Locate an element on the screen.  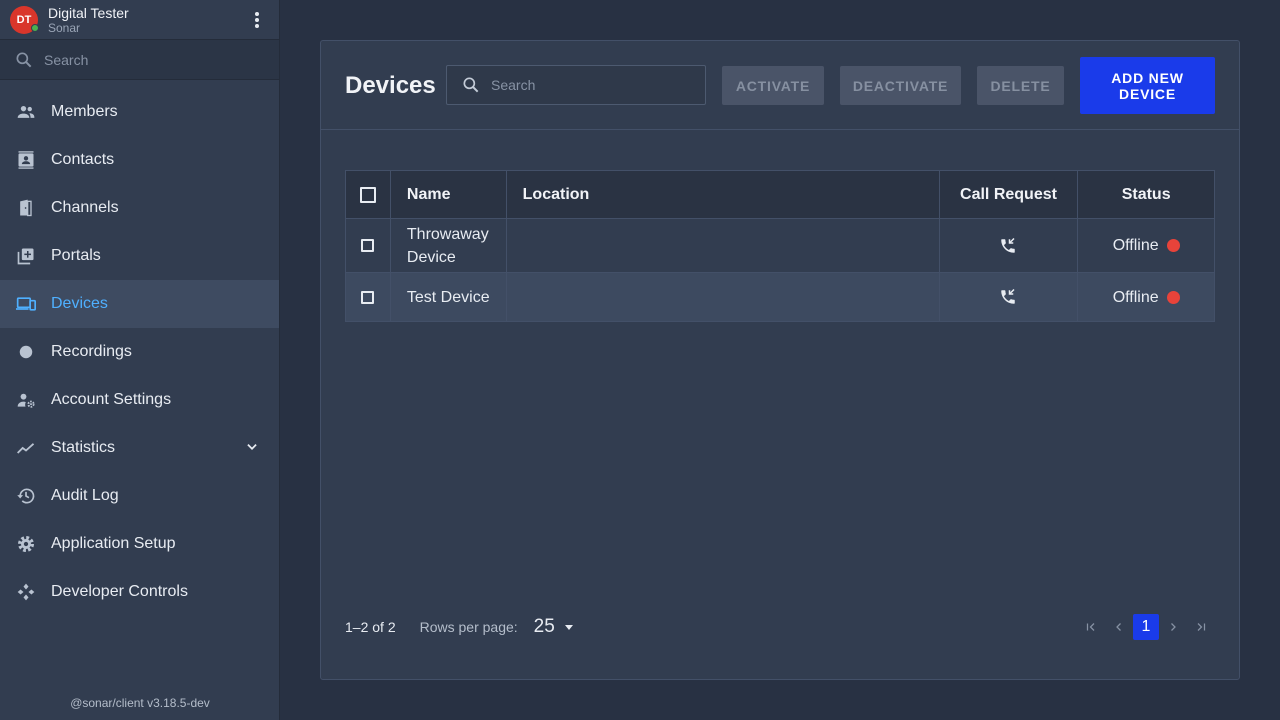
user-header: DT Digital Tester Sonar is located at coordinates (139, 20).